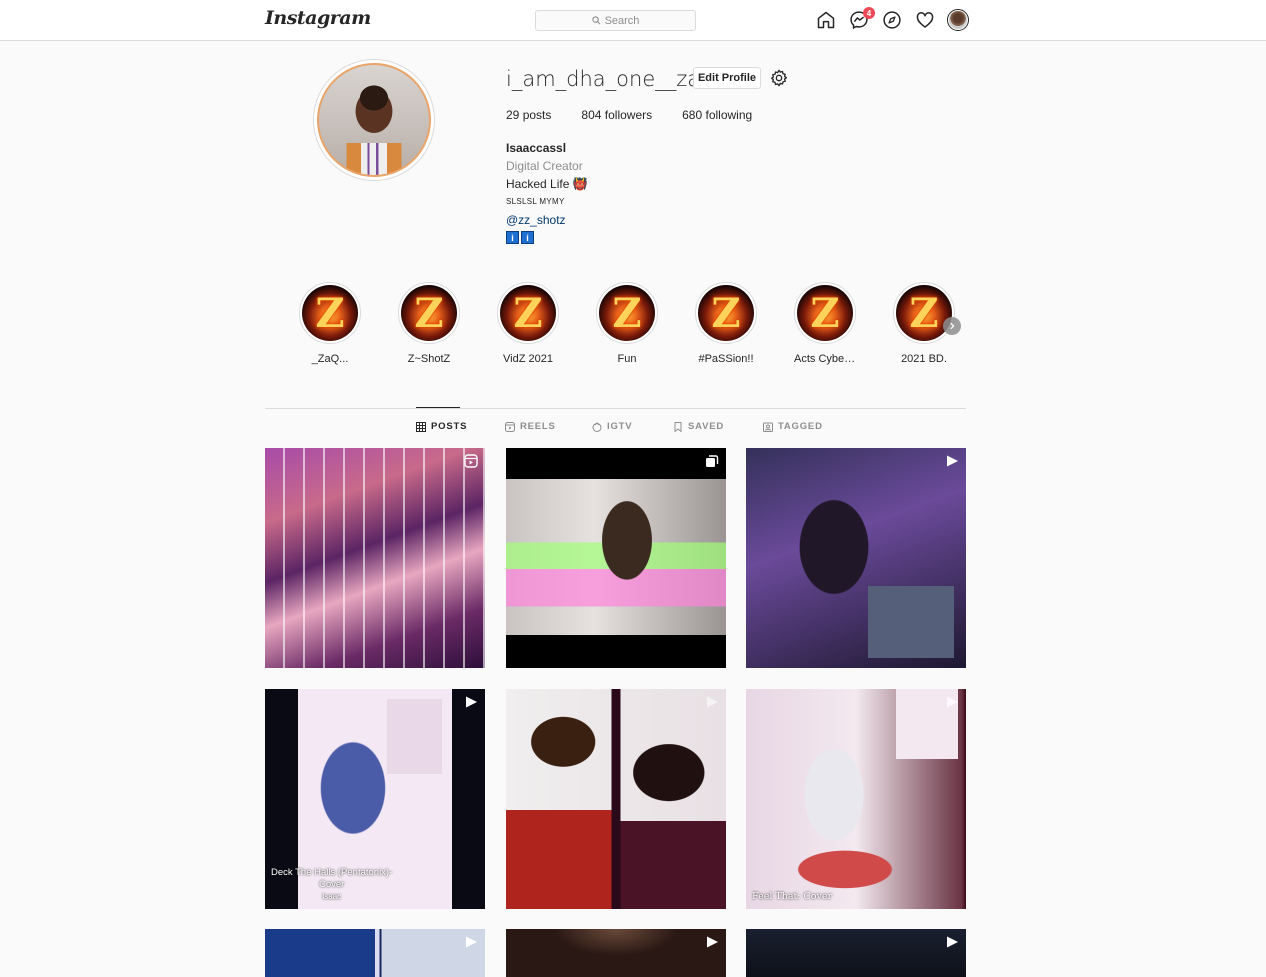 The image size is (1266, 977). What do you see at coordinates (547, 220) in the screenshot?
I see `bio-mention-link: @zz_shotz` at bounding box center [547, 220].